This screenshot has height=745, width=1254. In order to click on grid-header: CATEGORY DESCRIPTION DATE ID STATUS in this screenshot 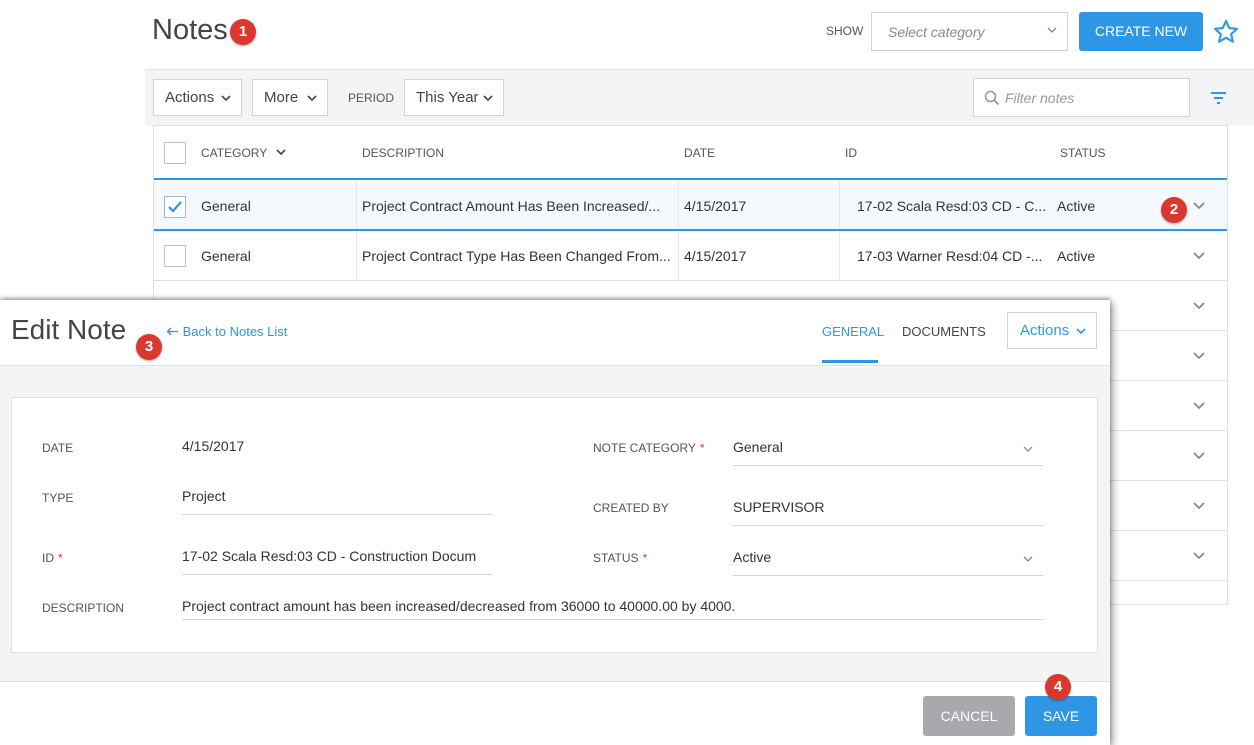, I will do `click(690, 153)`.